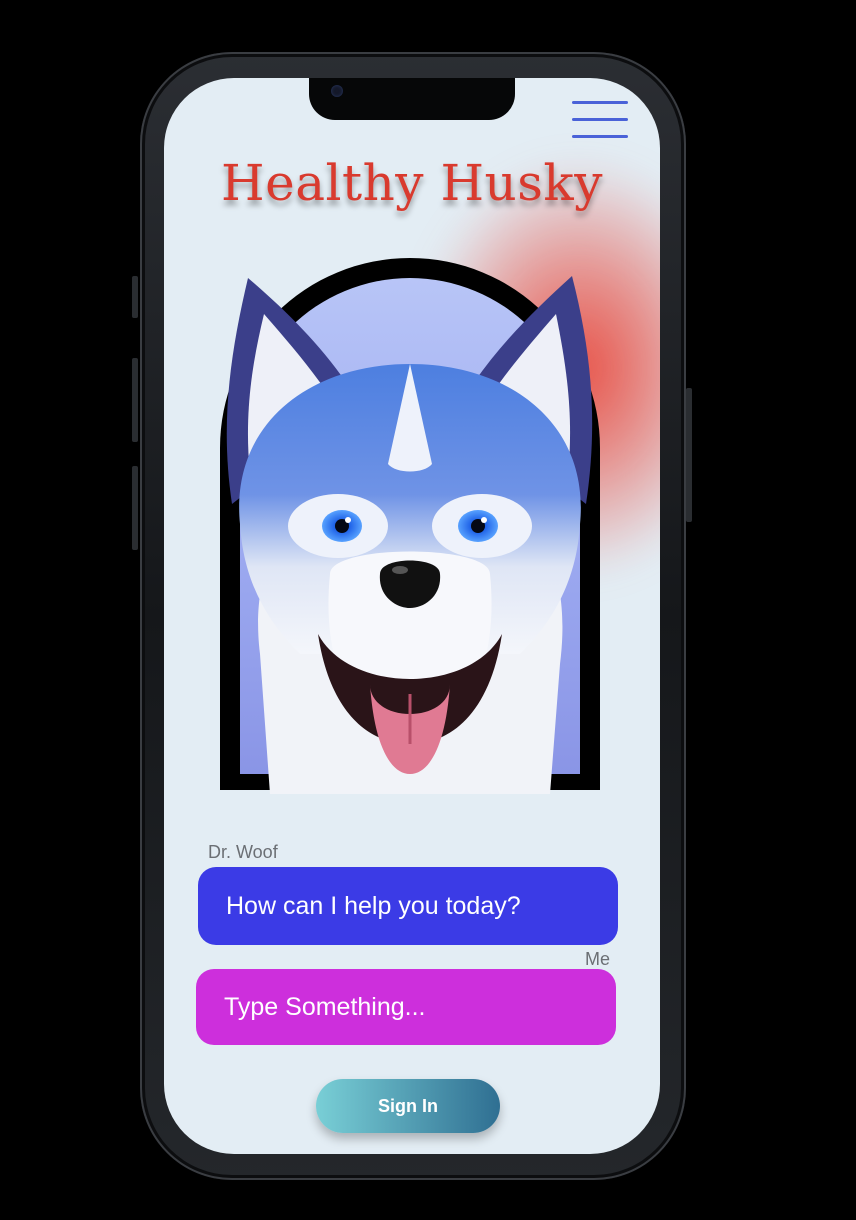 This screenshot has height=1220, width=856. What do you see at coordinates (243, 852) in the screenshot?
I see `bot-sender-label: Dr. Woof` at bounding box center [243, 852].